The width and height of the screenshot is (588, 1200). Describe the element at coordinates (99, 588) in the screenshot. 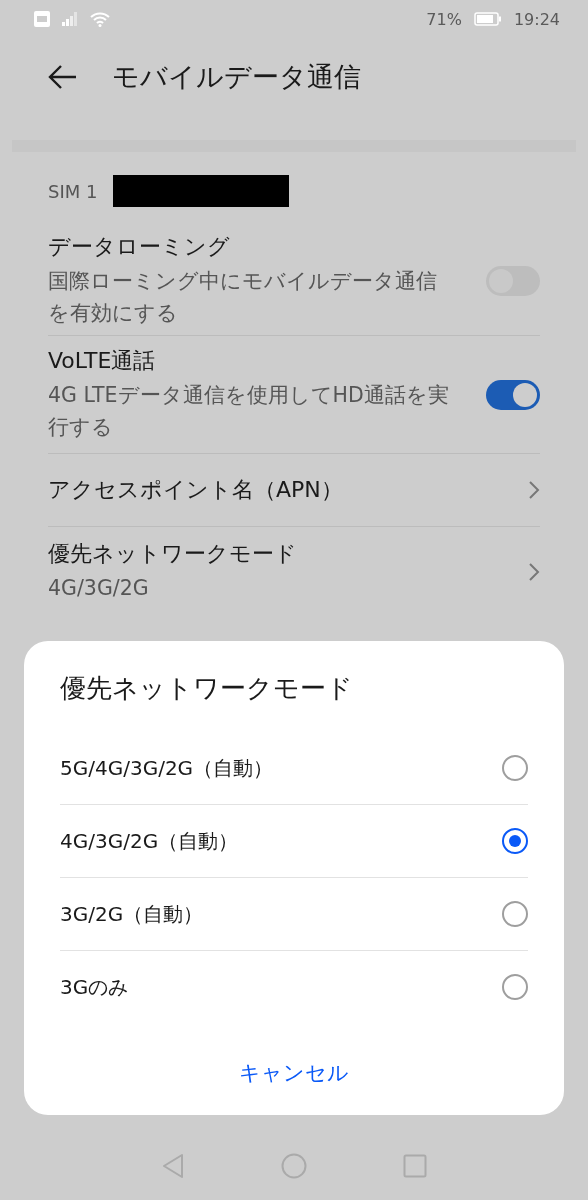

I see `setting-subtitle: 4G/3G/2G` at that location.